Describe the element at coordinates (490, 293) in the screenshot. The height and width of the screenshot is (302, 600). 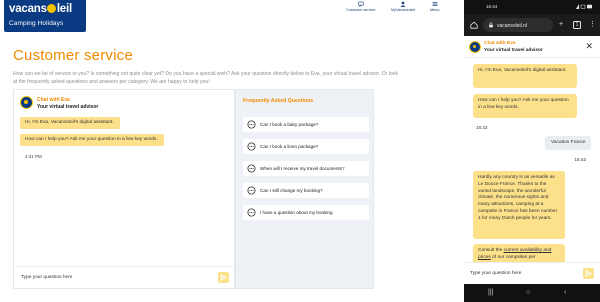
I see `recent-apps-icon: |||` at that location.